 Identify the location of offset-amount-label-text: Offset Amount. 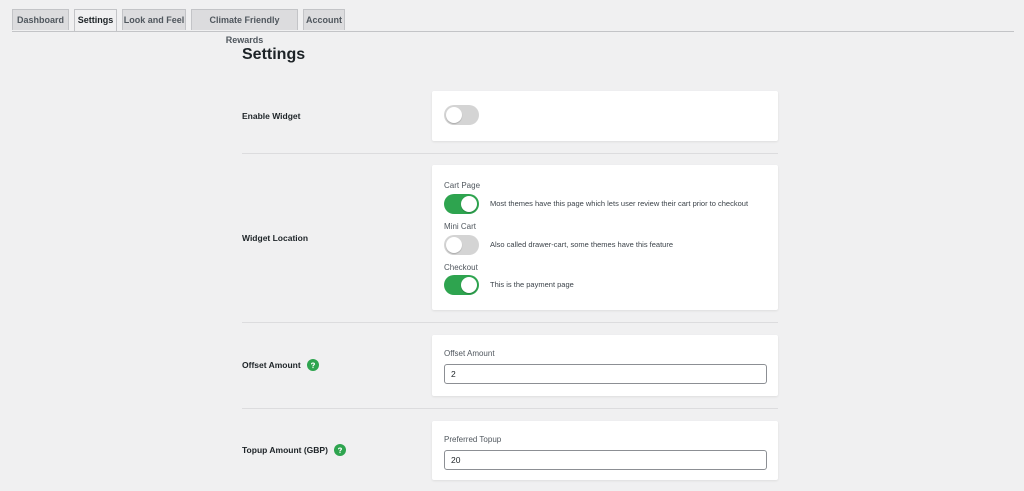
(271, 365).